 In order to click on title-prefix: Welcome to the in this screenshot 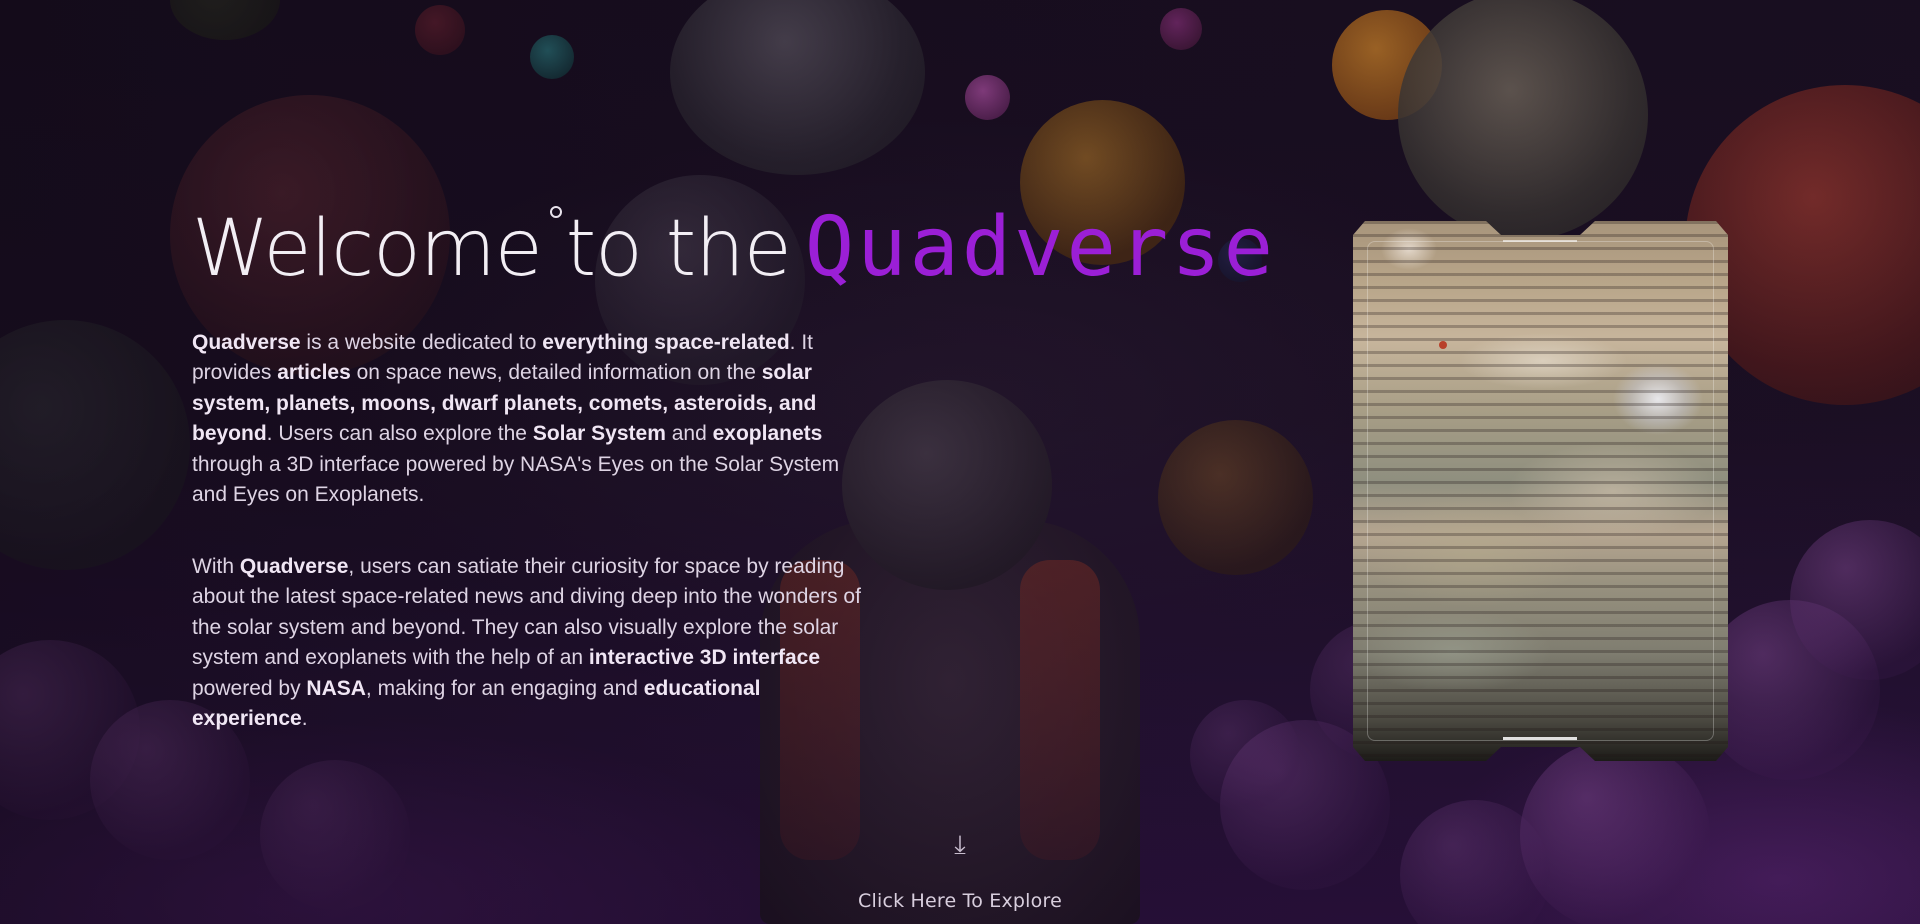, I will do `click(492, 249)`.